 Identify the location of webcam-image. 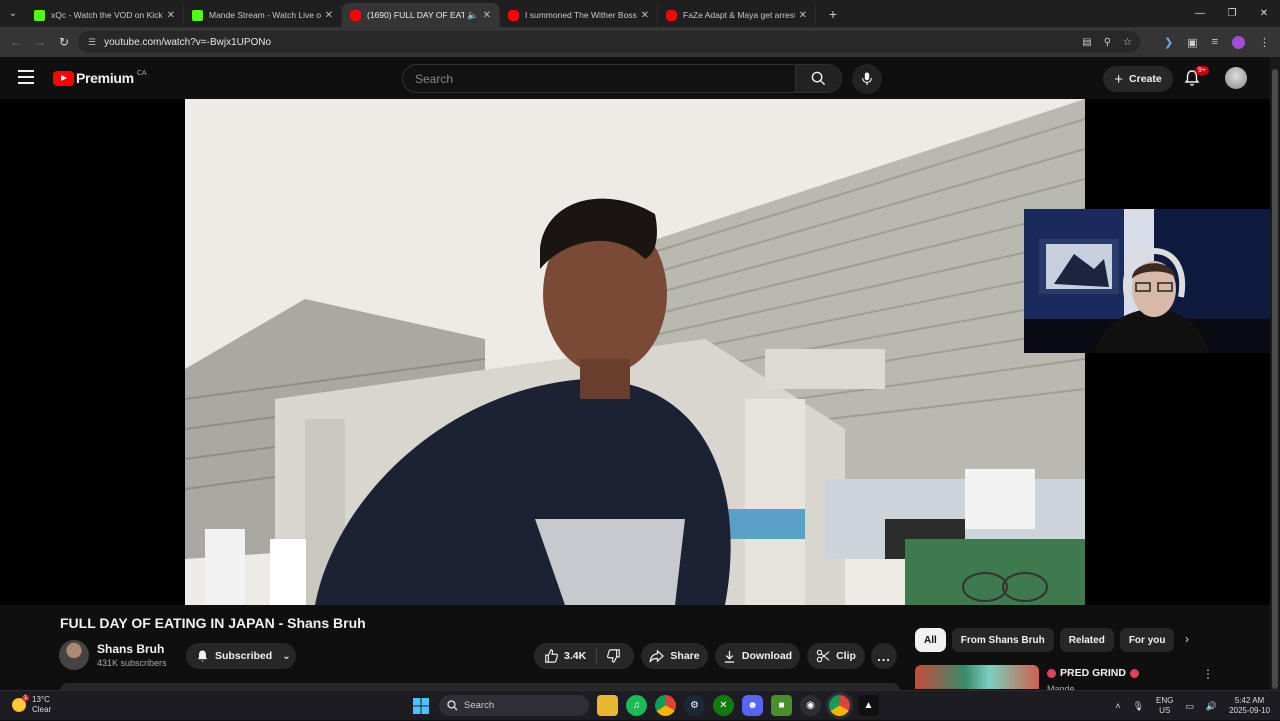
(1152, 281).